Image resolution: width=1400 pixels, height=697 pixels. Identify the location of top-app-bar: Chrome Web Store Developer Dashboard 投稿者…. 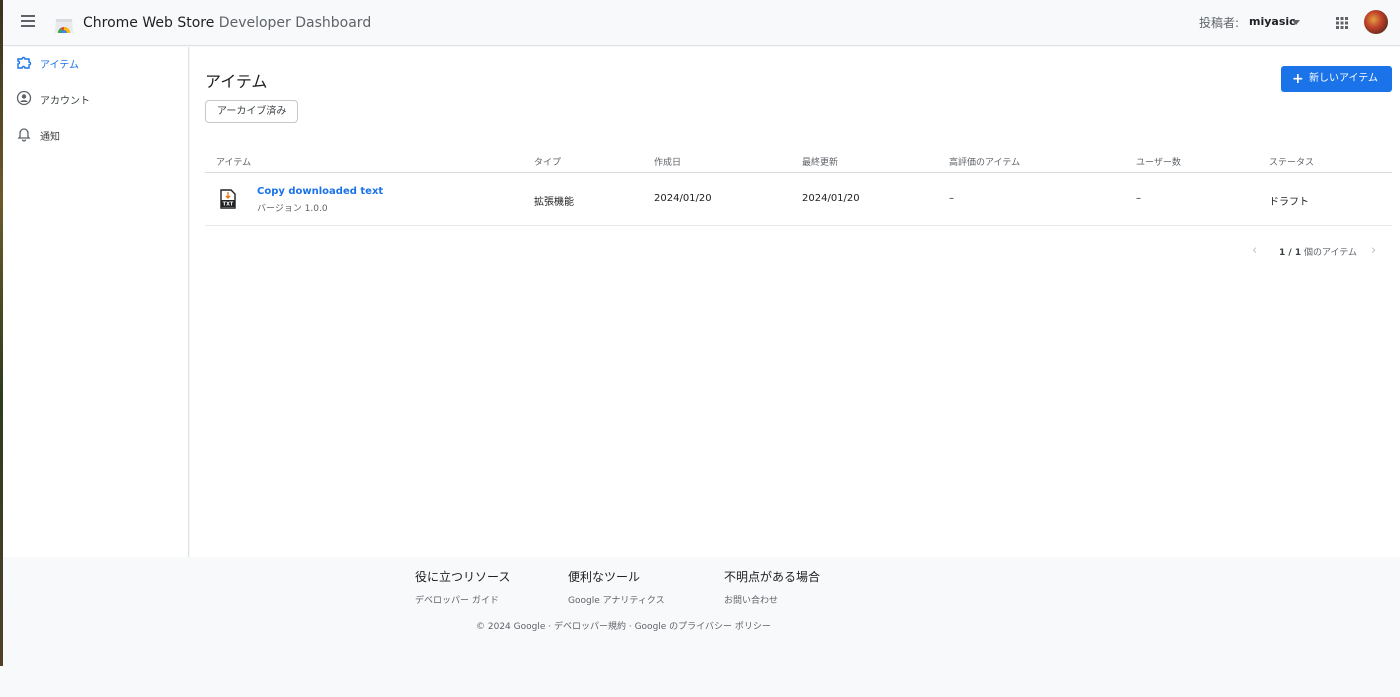
(701, 23).